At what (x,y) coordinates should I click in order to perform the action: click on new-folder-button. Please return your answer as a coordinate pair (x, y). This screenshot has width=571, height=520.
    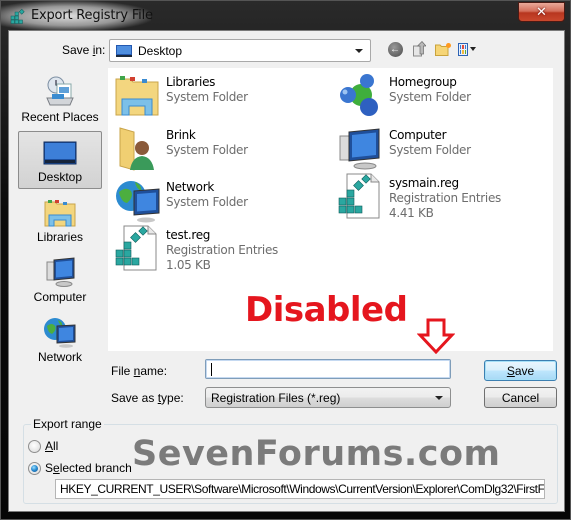
    Looking at the image, I should click on (443, 49).